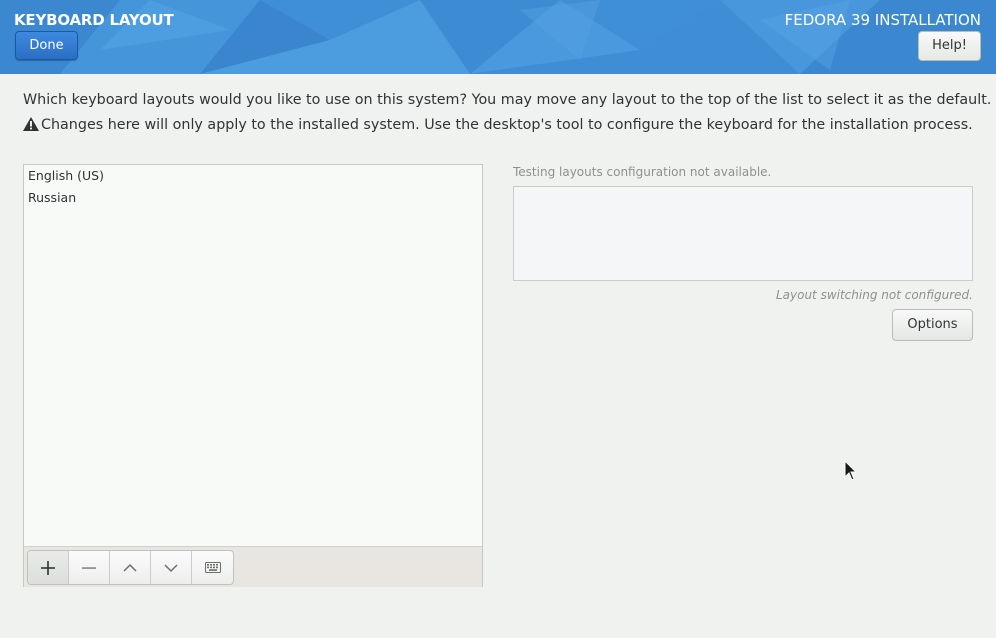  What do you see at coordinates (949, 46) in the screenshot?
I see `help-button: Help!` at bounding box center [949, 46].